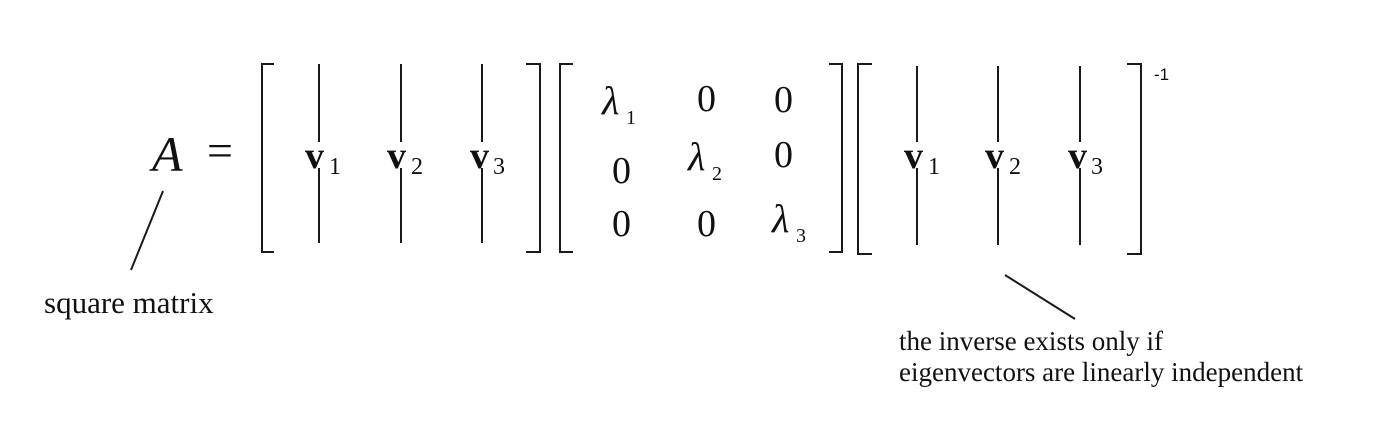 This screenshot has width=1398, height=426. Describe the element at coordinates (166, 154) in the screenshot. I see `matrix-a-symbol: A` at that location.